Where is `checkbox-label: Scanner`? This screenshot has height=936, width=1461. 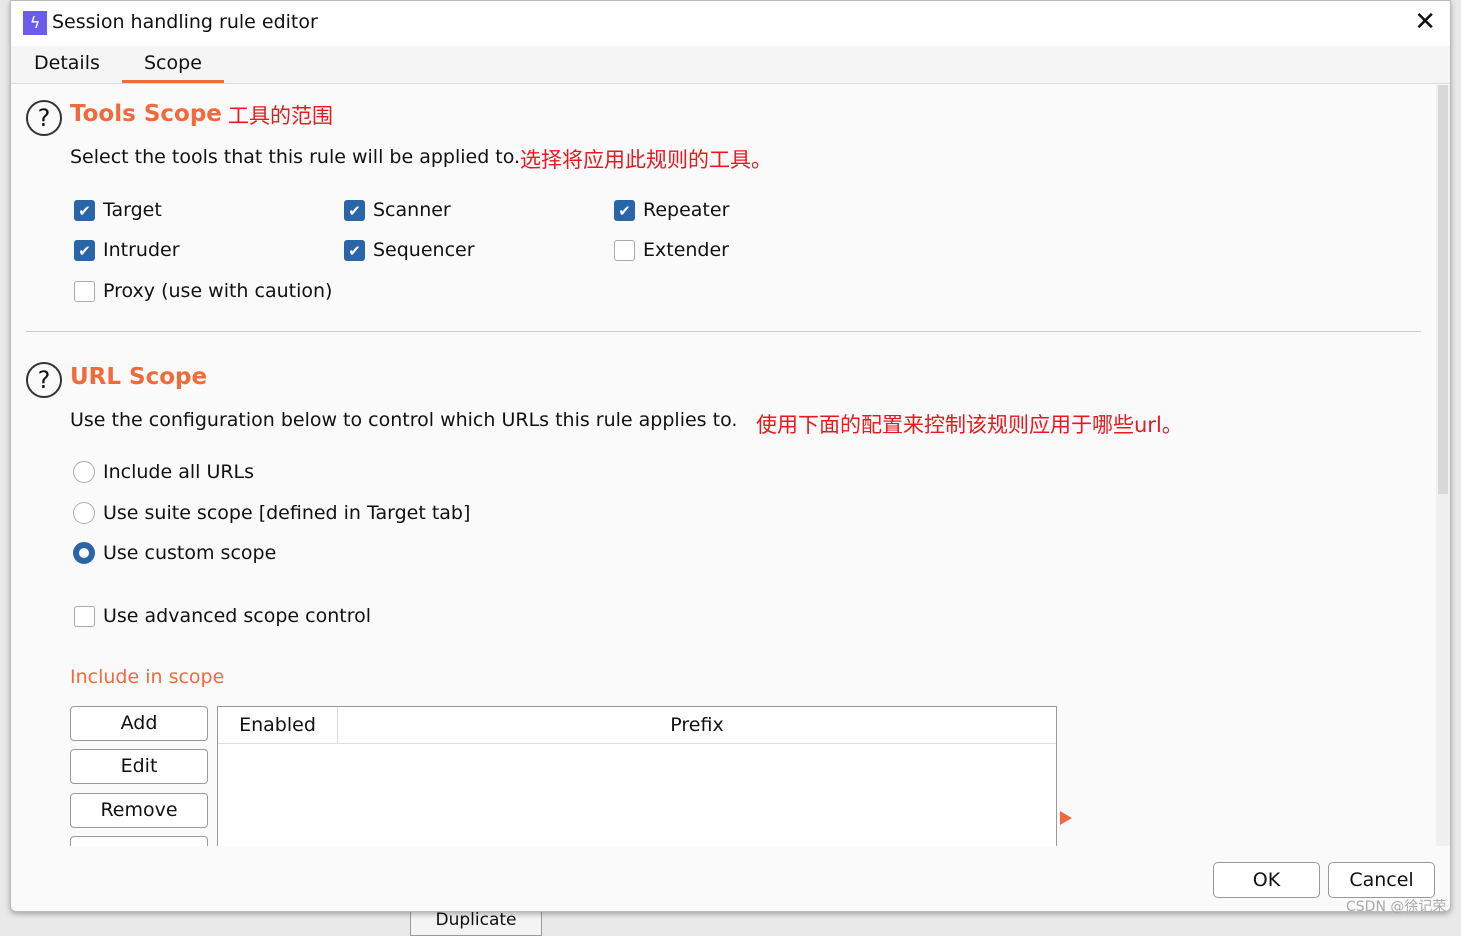 checkbox-label: Scanner is located at coordinates (412, 210).